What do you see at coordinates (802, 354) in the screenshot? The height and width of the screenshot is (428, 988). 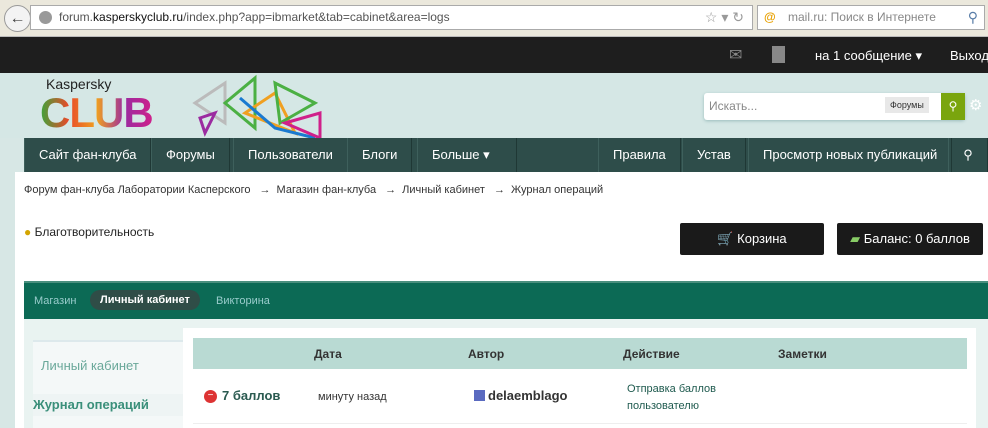 I see `col-notes: Заметки` at bounding box center [802, 354].